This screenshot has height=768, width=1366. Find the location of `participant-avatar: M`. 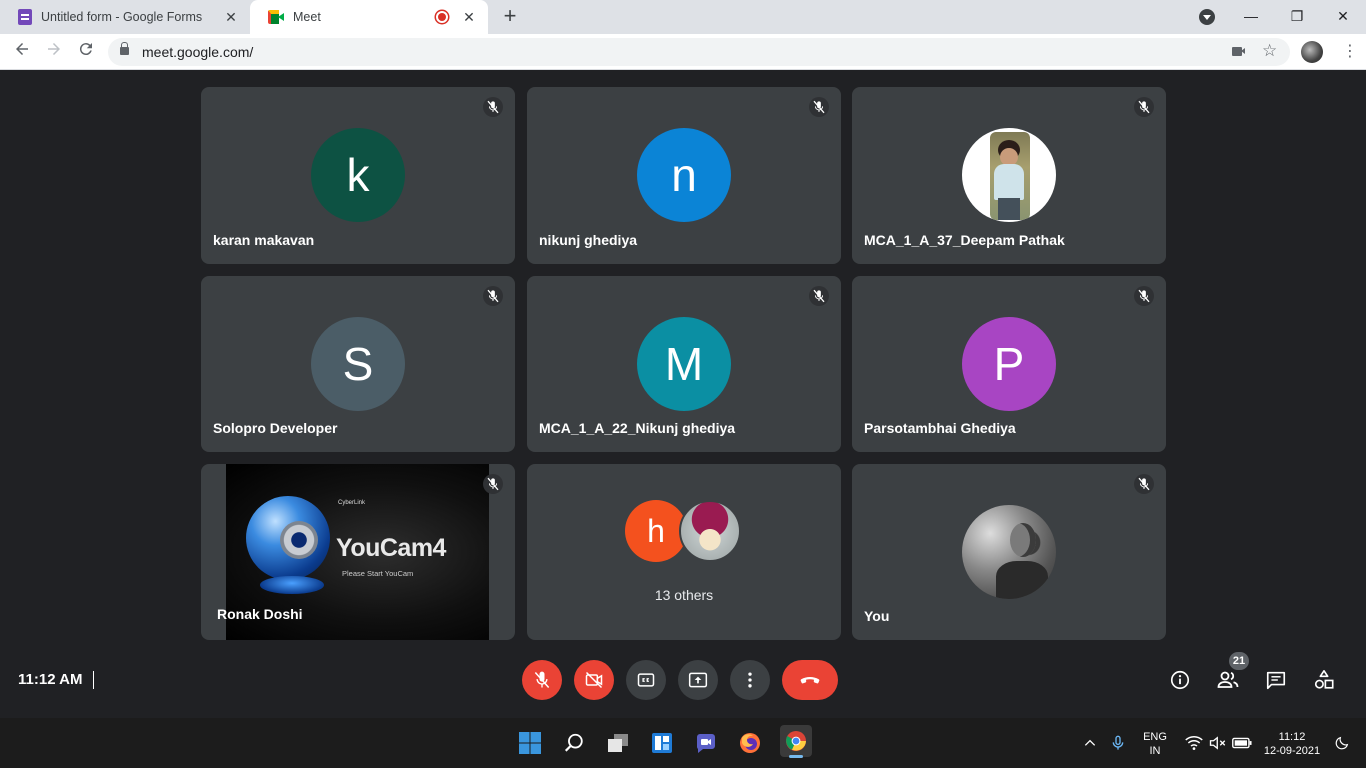

participant-avatar: M is located at coordinates (684, 364).